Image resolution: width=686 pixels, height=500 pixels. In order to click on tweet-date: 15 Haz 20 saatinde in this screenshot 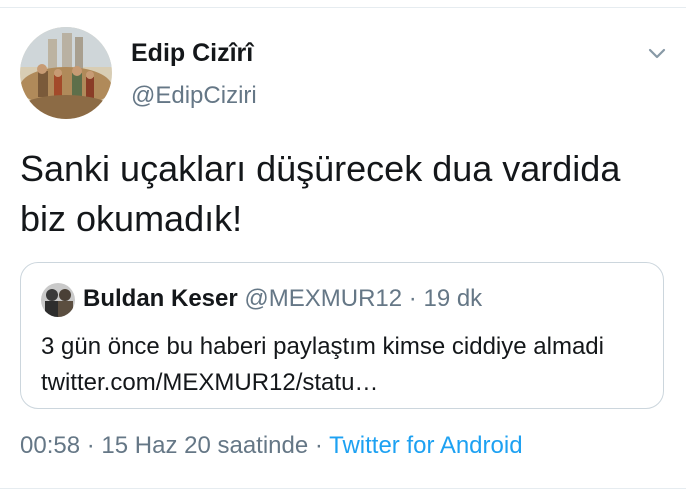, I will do `click(205, 445)`.